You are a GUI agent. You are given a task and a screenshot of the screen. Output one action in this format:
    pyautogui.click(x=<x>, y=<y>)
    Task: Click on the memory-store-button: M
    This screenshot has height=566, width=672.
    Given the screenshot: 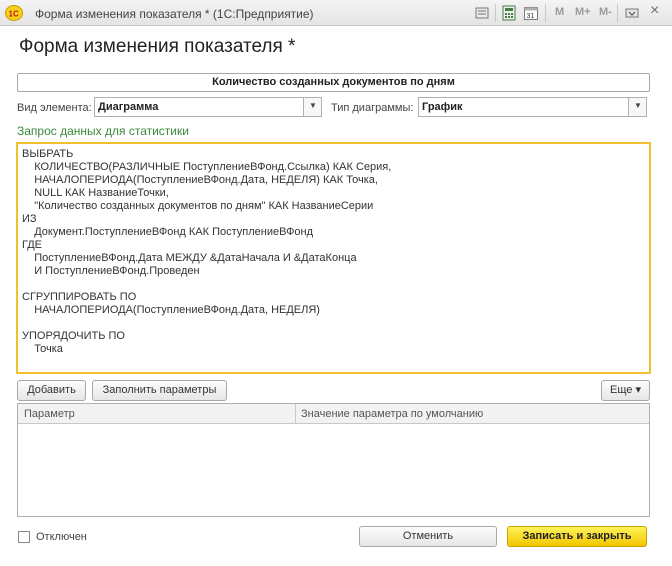 What is the action you would take?
    pyautogui.click(x=559, y=12)
    